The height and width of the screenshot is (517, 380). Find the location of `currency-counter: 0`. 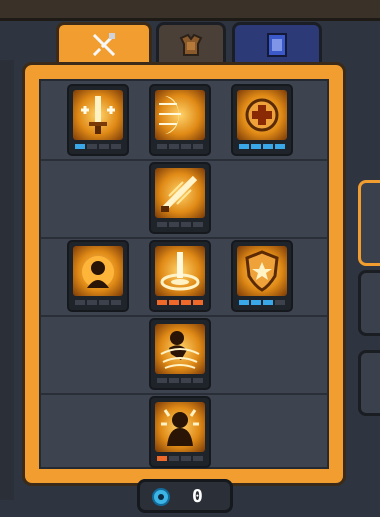

currency-counter: 0 is located at coordinates (185, 496).